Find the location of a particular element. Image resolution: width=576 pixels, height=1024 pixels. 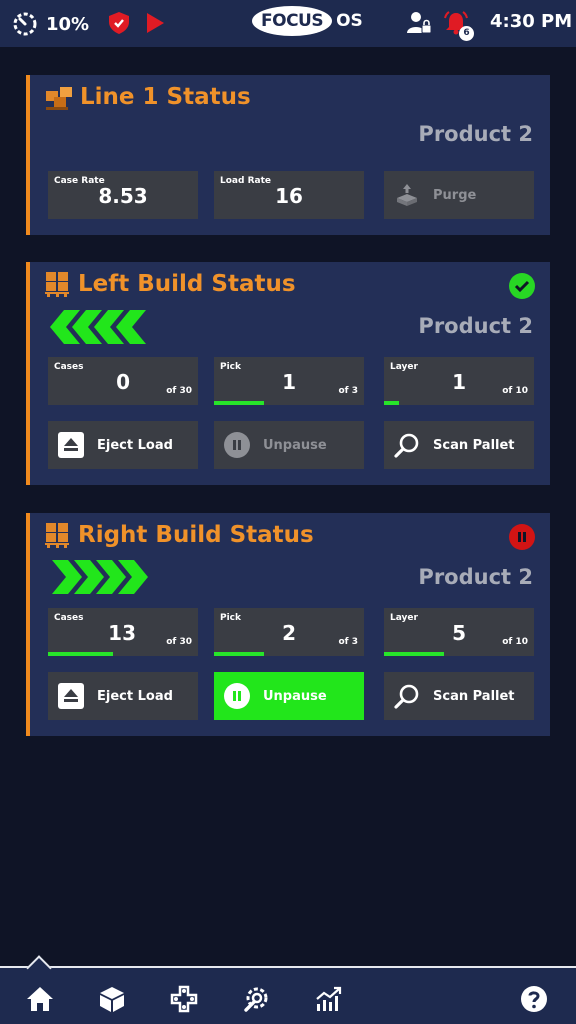

right-eject-load-button: Eject Load is located at coordinates (123, 696).